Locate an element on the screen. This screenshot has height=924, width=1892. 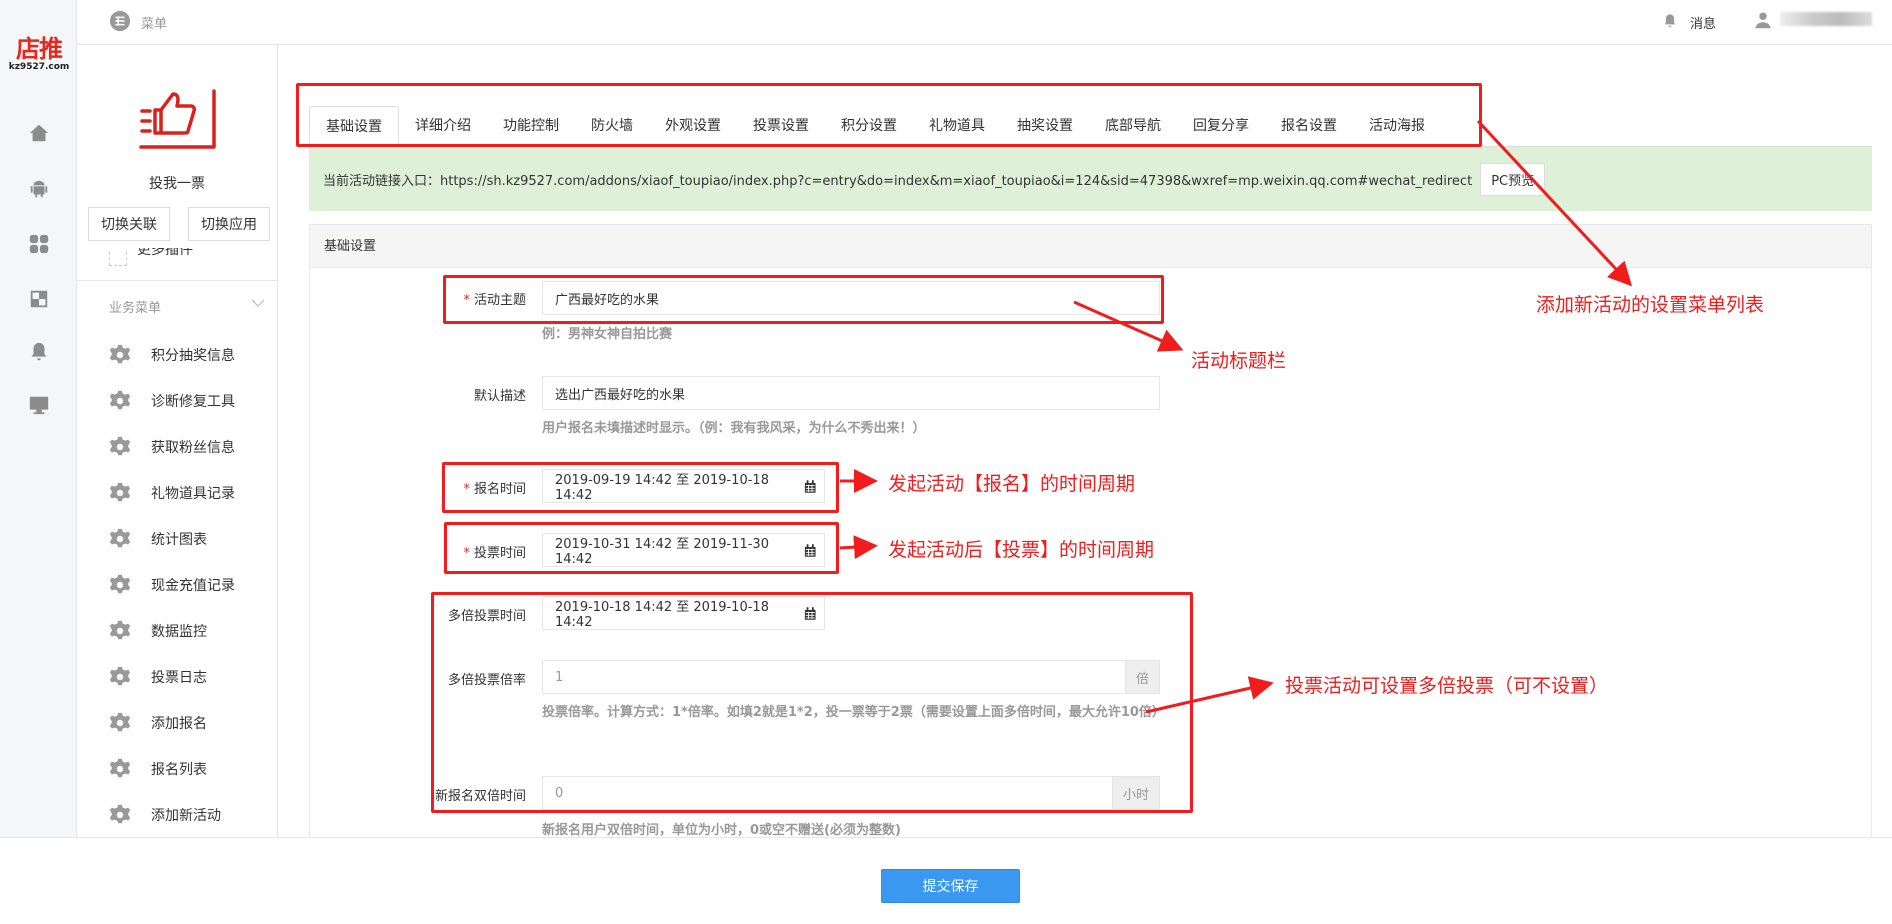
sidebar-item: 获取粉丝信息 is located at coordinates (177, 447).